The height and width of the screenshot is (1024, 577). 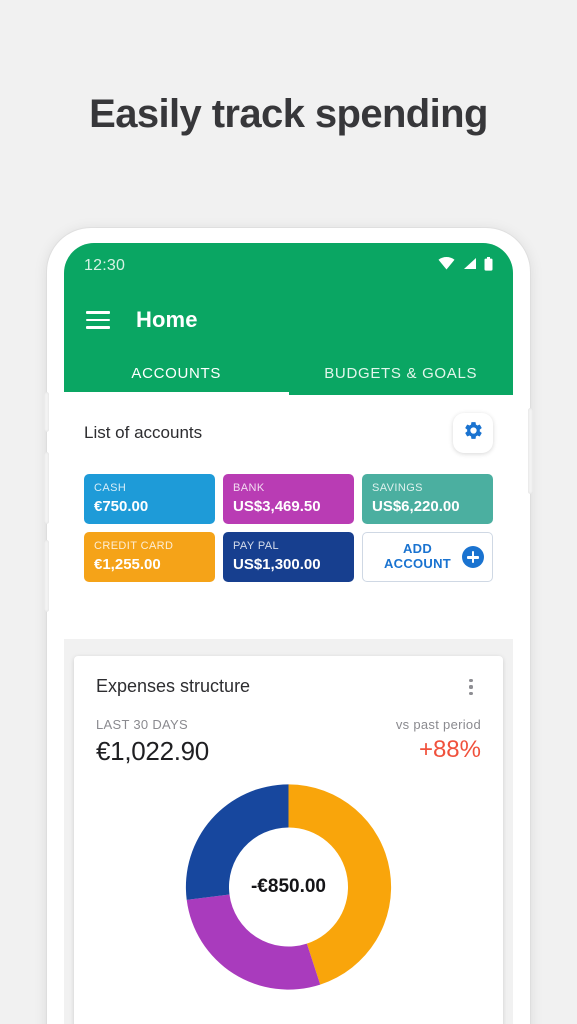 What do you see at coordinates (397, 487) in the screenshot?
I see `account-name: SAVINGS` at bounding box center [397, 487].